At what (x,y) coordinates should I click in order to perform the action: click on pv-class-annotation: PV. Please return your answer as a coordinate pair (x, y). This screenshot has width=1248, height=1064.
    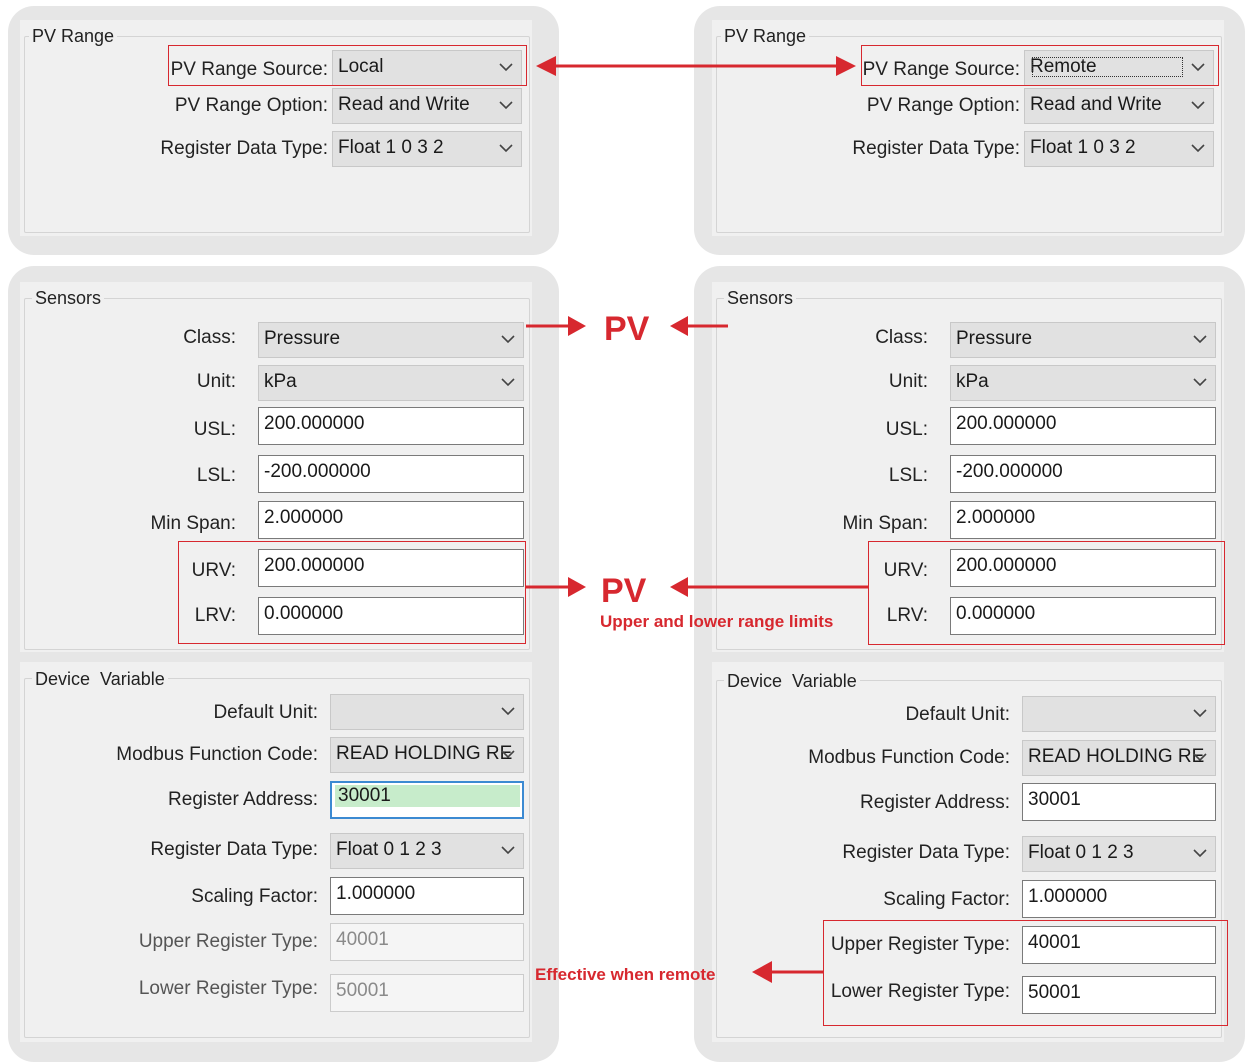
    Looking at the image, I should click on (627, 329).